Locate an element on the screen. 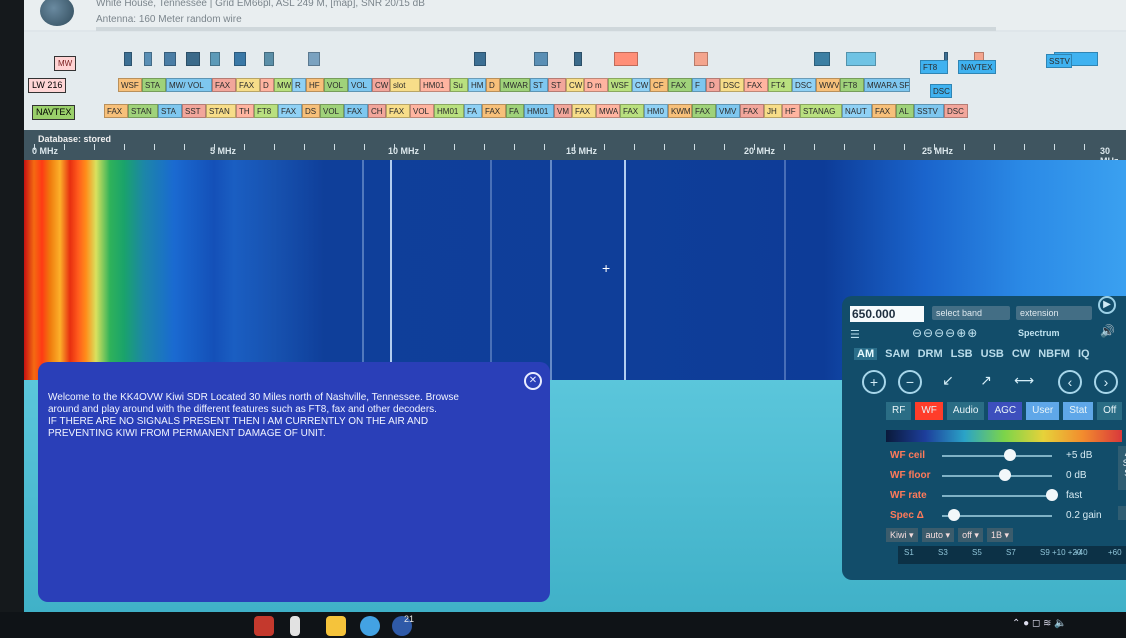 This screenshot has height=638, width=1126. band-block: HM0 is located at coordinates (656, 111).